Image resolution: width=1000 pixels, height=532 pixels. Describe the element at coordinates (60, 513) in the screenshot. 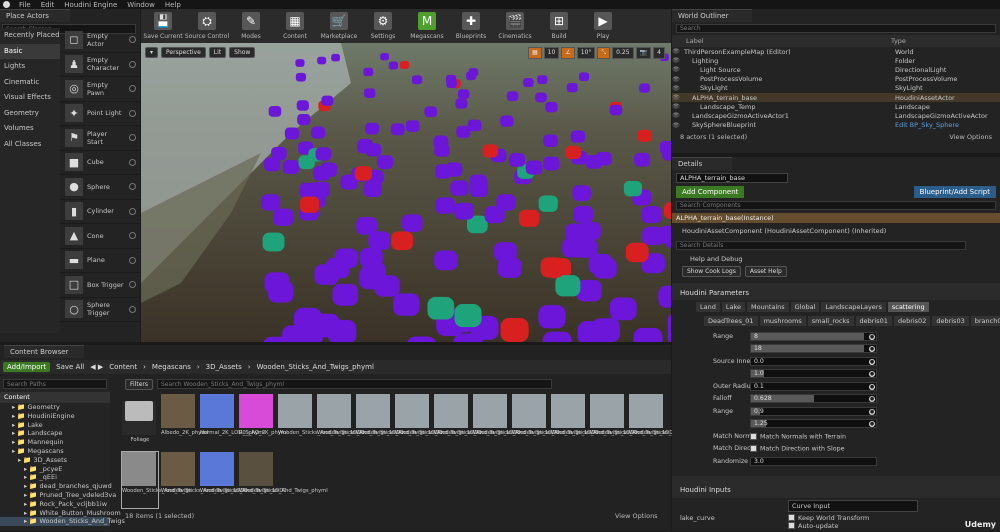

I see `folder-tree-item: ▸ 📁 White_Button_Mushroom` at that location.